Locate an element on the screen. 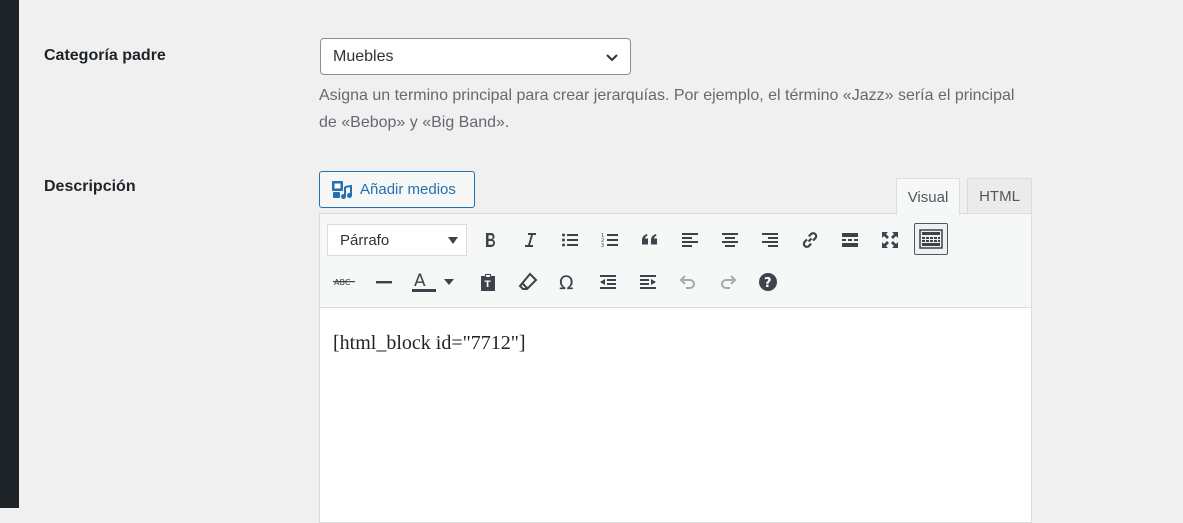 Image resolution: width=1183 pixels, height=523 pixels. clear-formatting-button is located at coordinates (528, 282).